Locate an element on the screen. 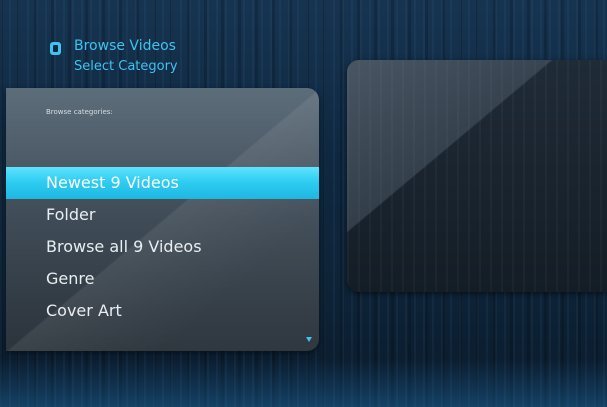 Image resolution: width=607 pixels, height=407 pixels. video-library-icon is located at coordinates (55, 48).